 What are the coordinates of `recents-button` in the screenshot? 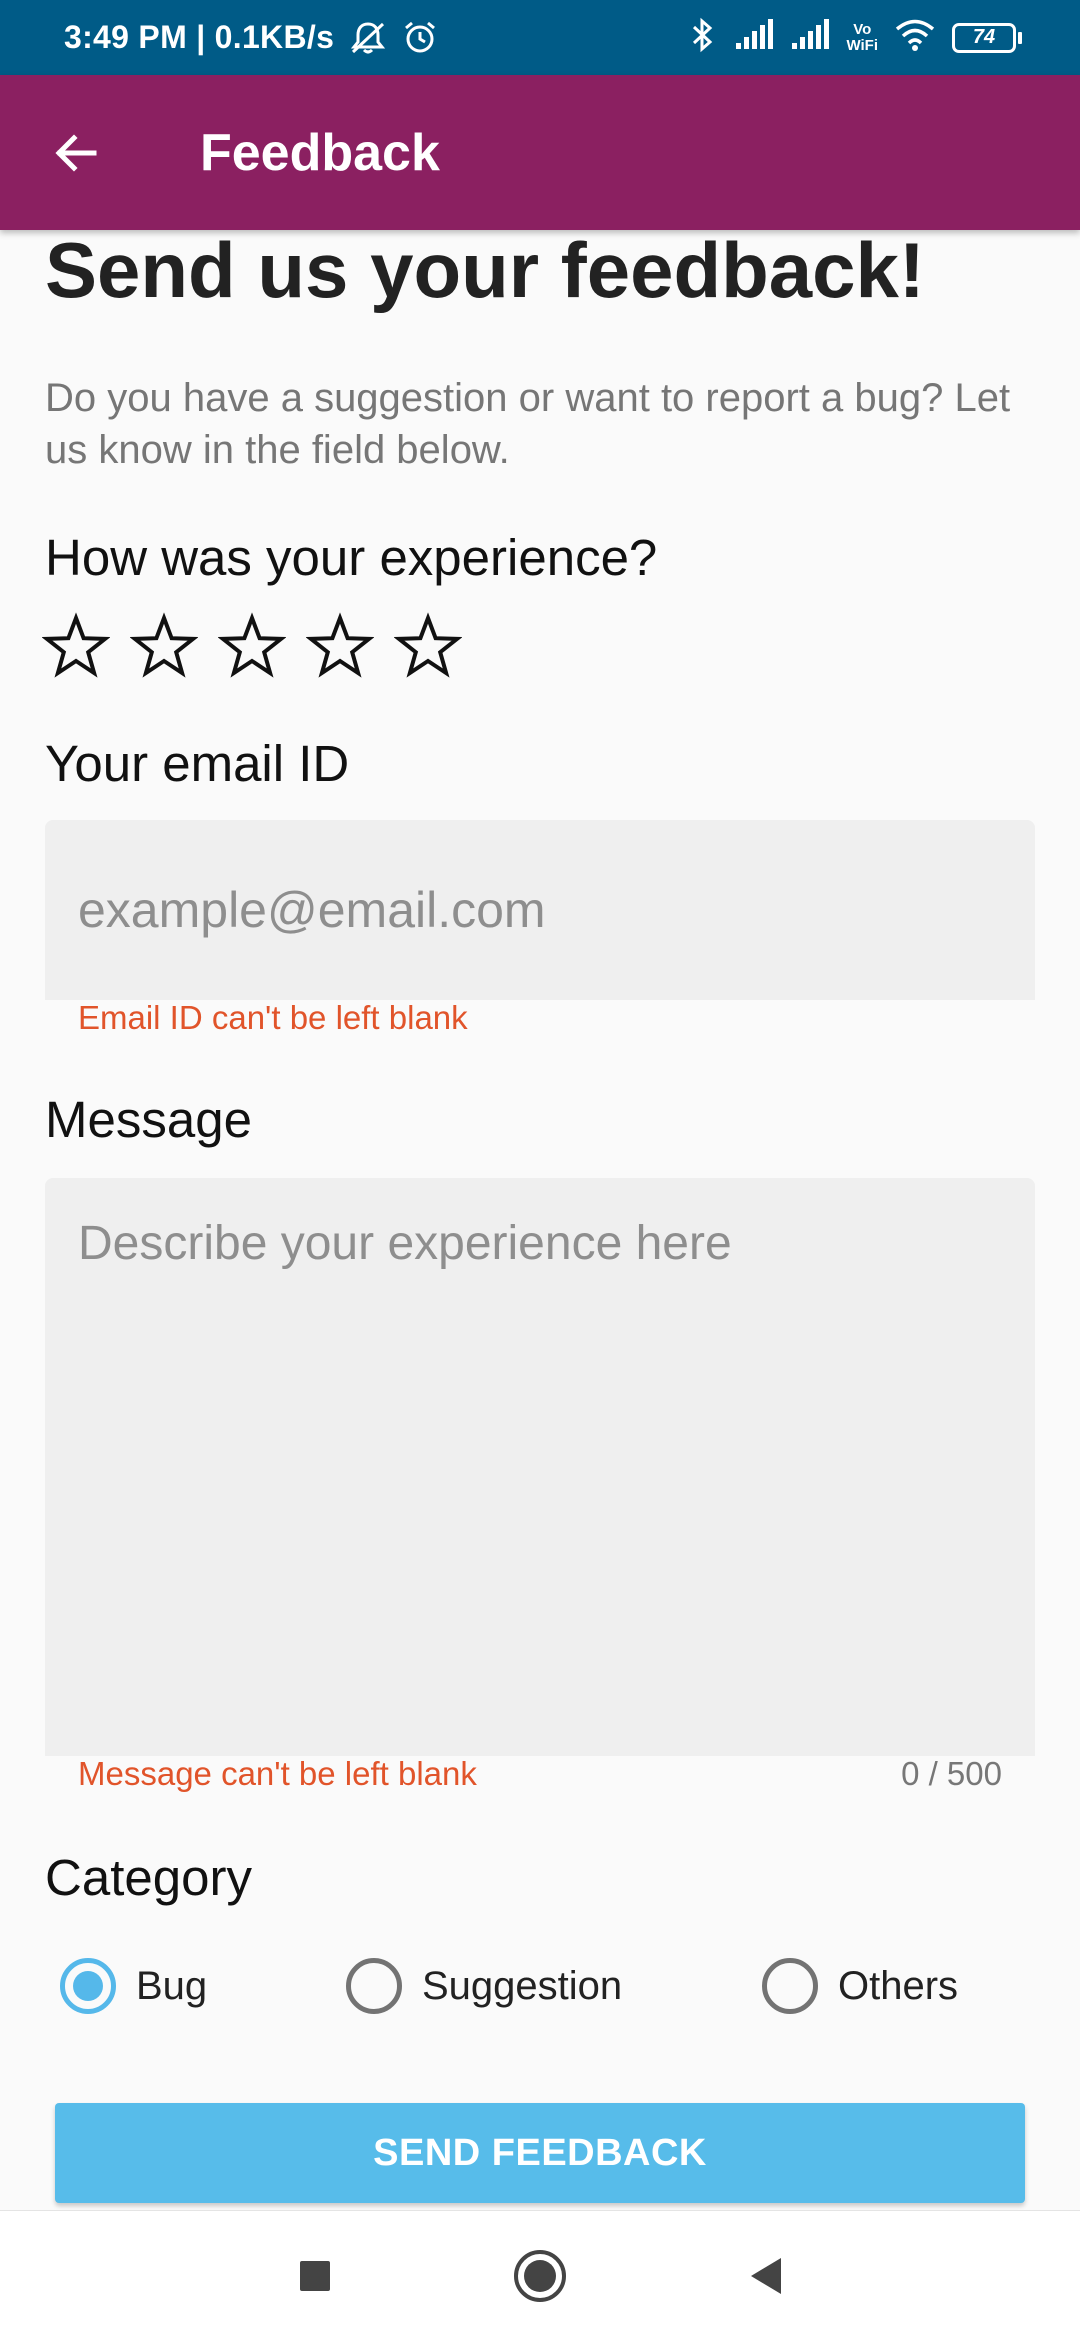 It's located at (315, 2276).